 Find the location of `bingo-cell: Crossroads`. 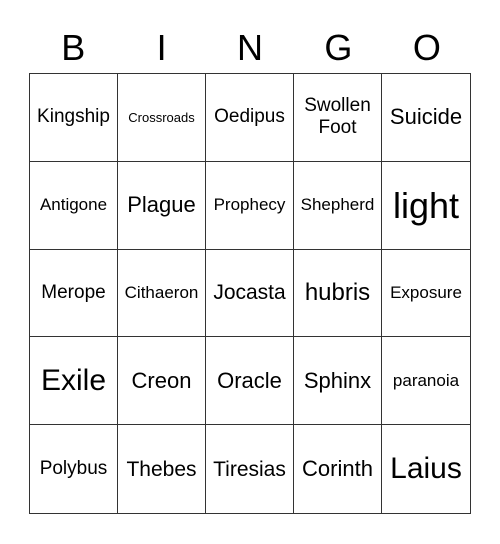

bingo-cell: Crossroads is located at coordinates (162, 118).